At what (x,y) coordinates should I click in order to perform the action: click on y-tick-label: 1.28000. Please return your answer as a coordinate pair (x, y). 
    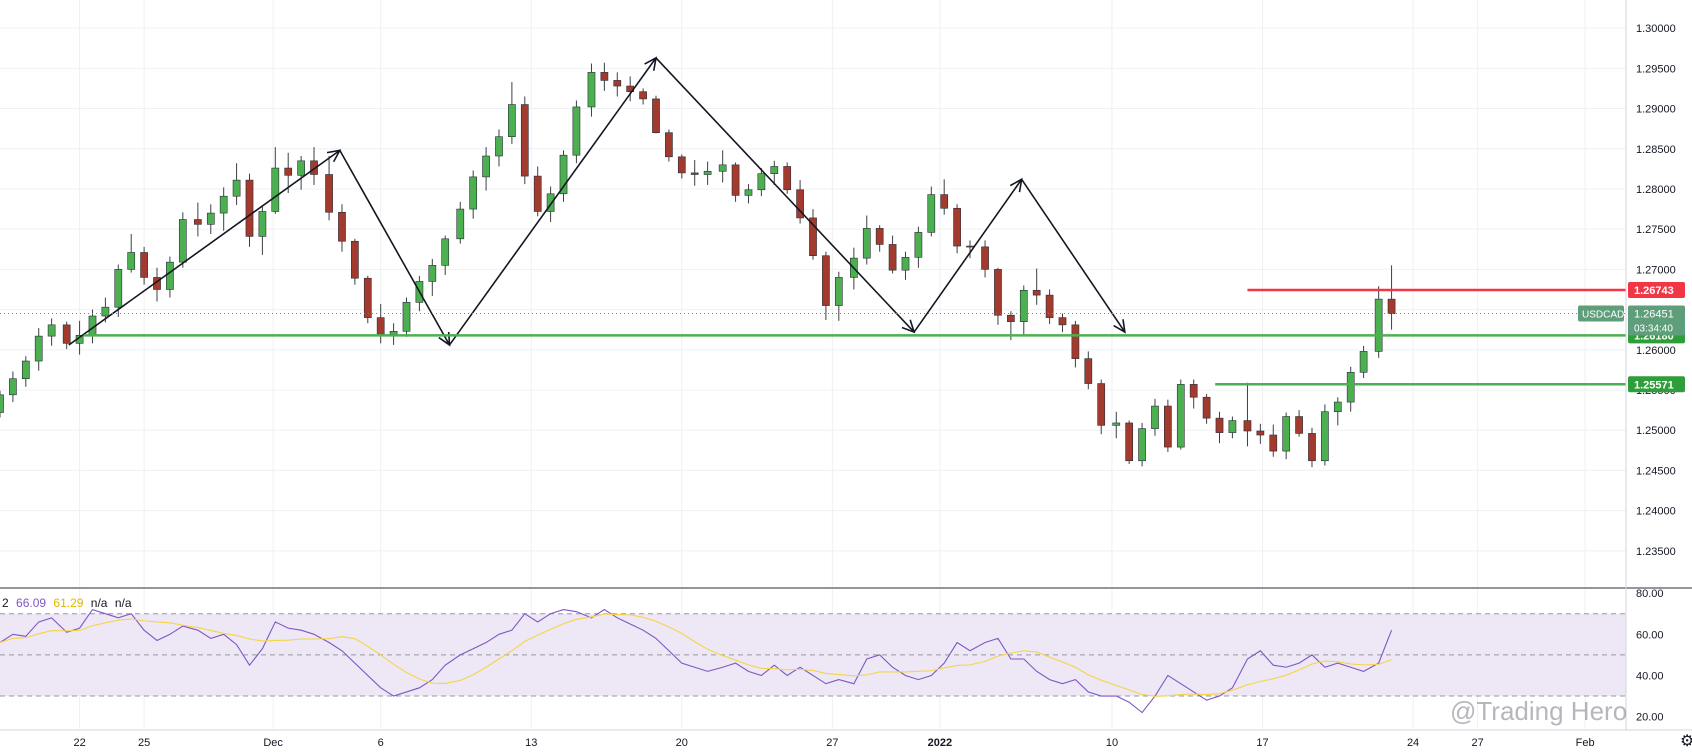
    Looking at the image, I should click on (1656, 190).